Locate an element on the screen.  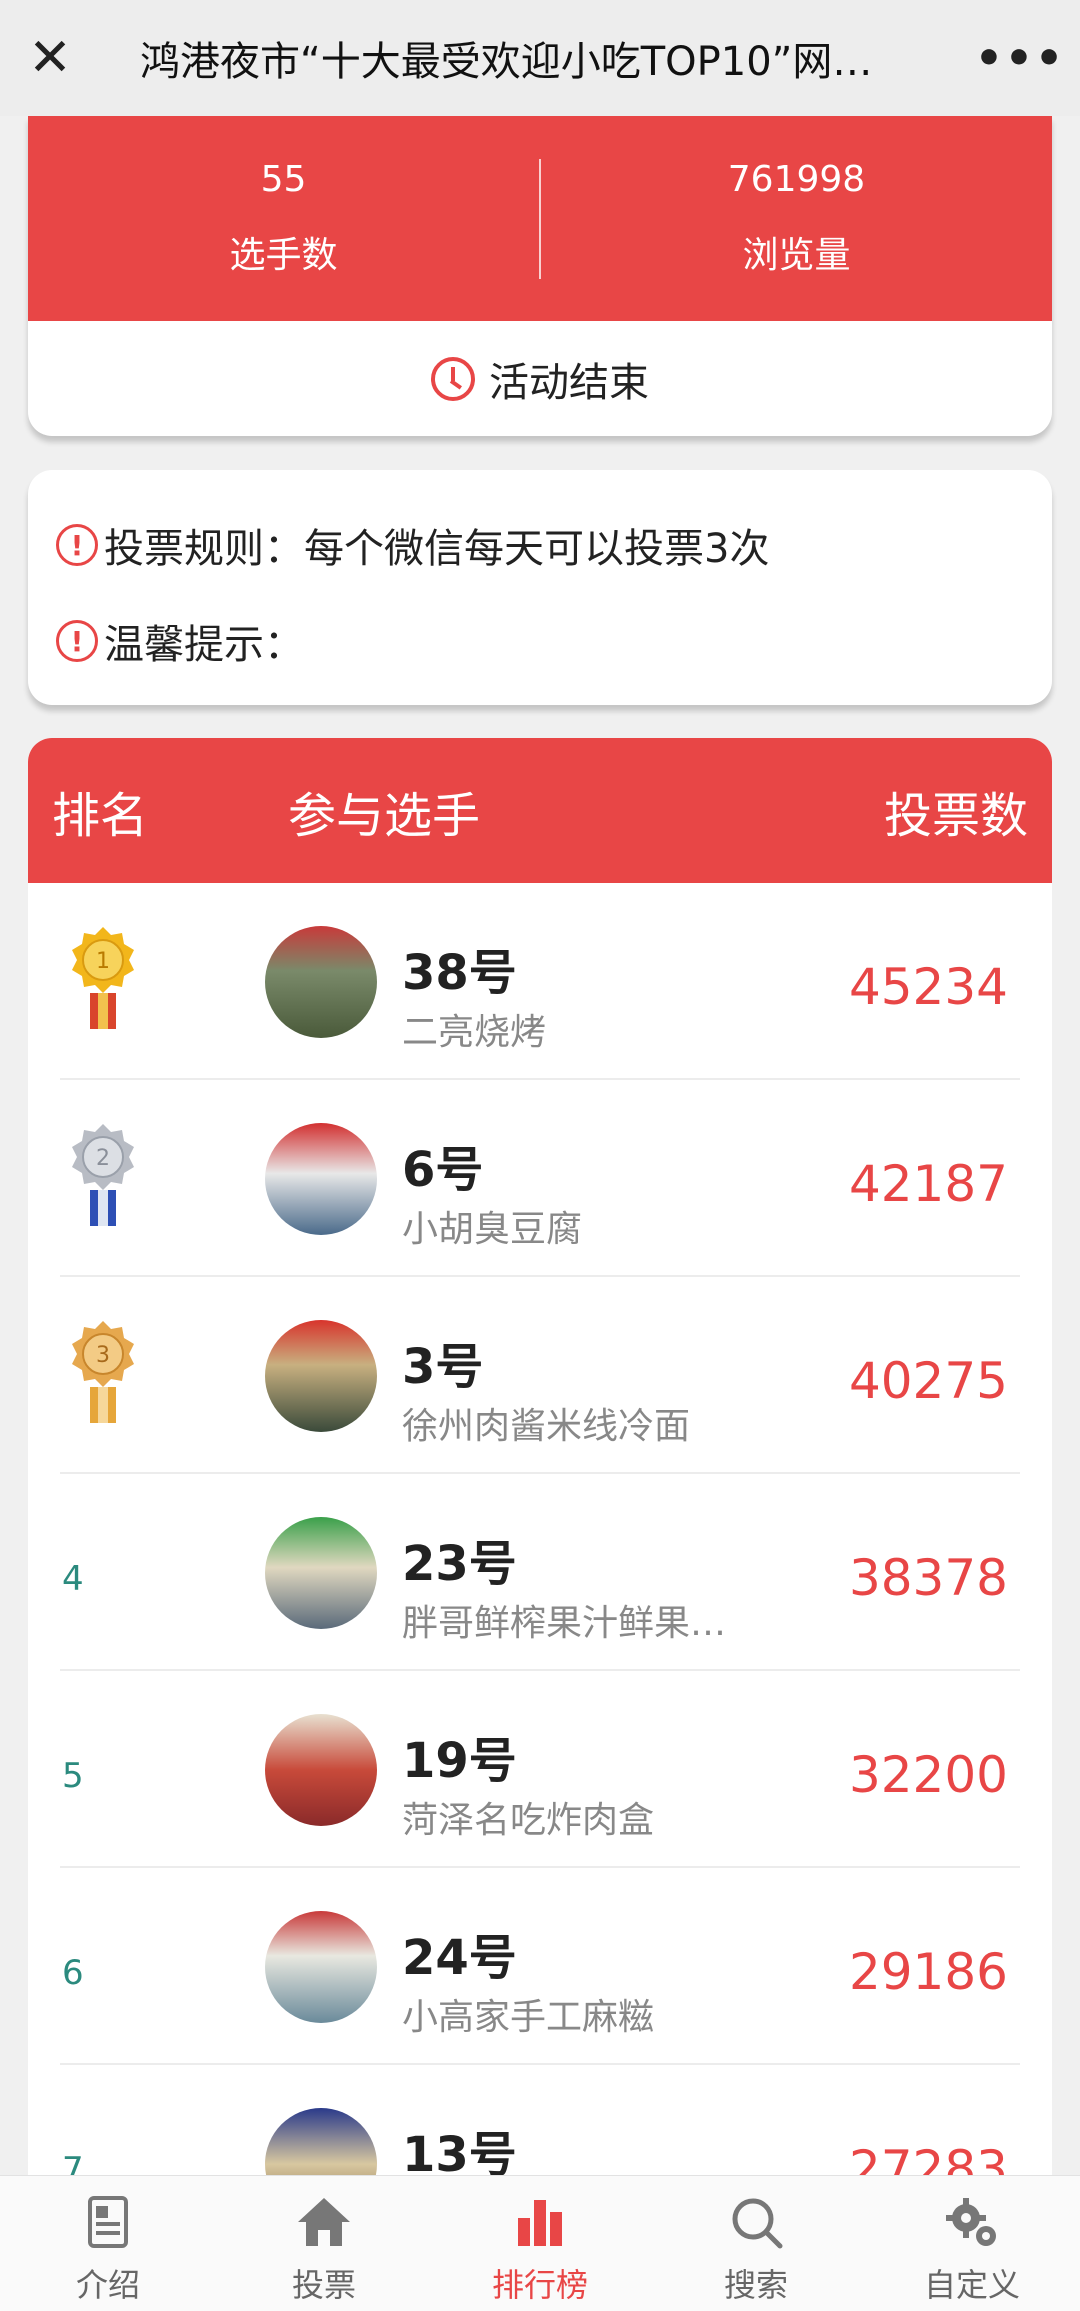
document-icon is located at coordinates (108, 2222).